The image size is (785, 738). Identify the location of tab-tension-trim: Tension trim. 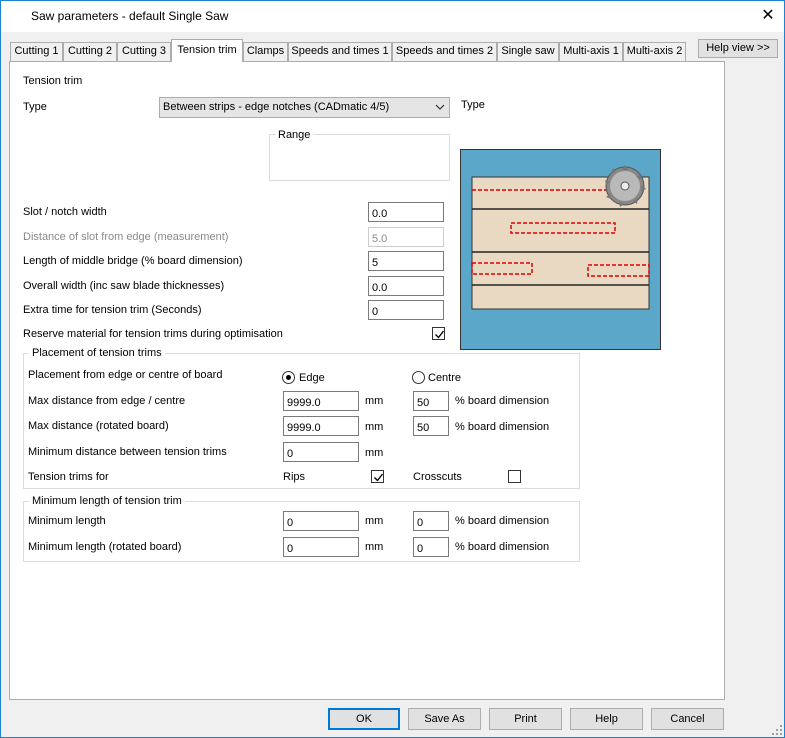
(207, 50).